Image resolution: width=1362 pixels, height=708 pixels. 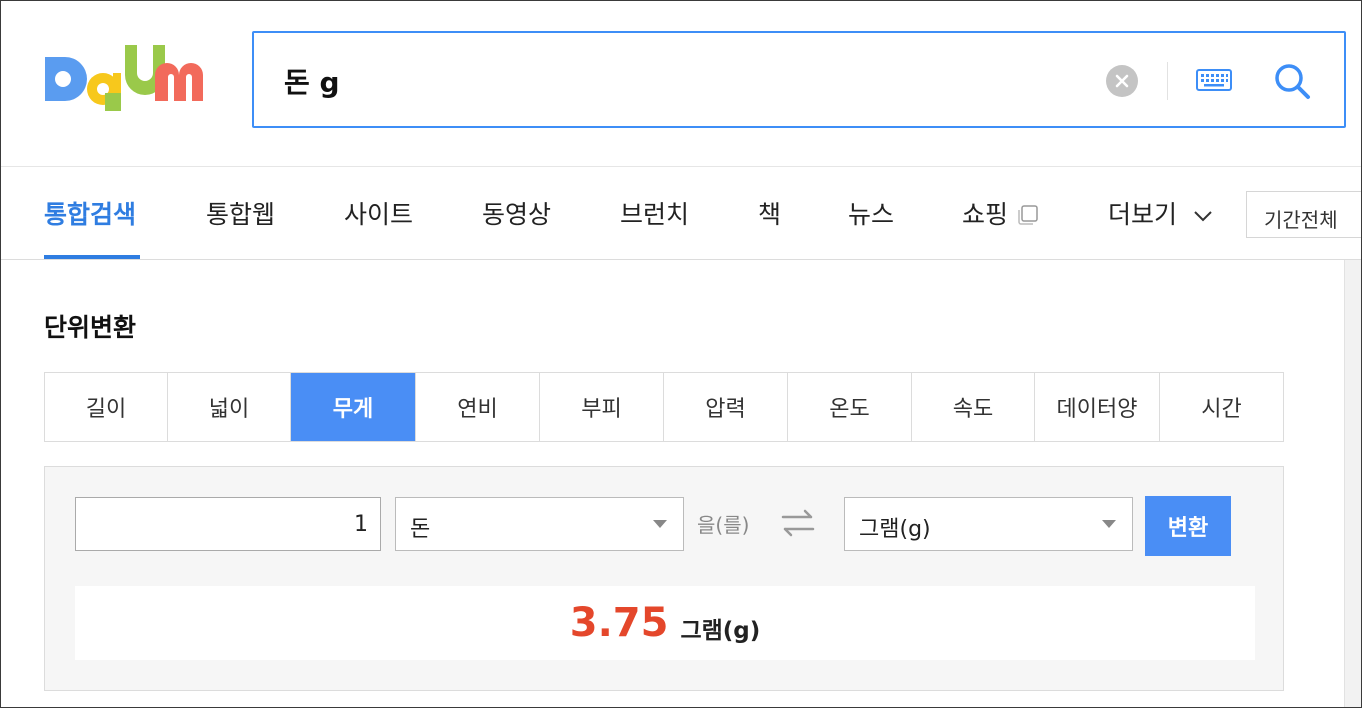 What do you see at coordinates (726, 407) in the screenshot?
I see `unit-tab-pressure: 압력` at bounding box center [726, 407].